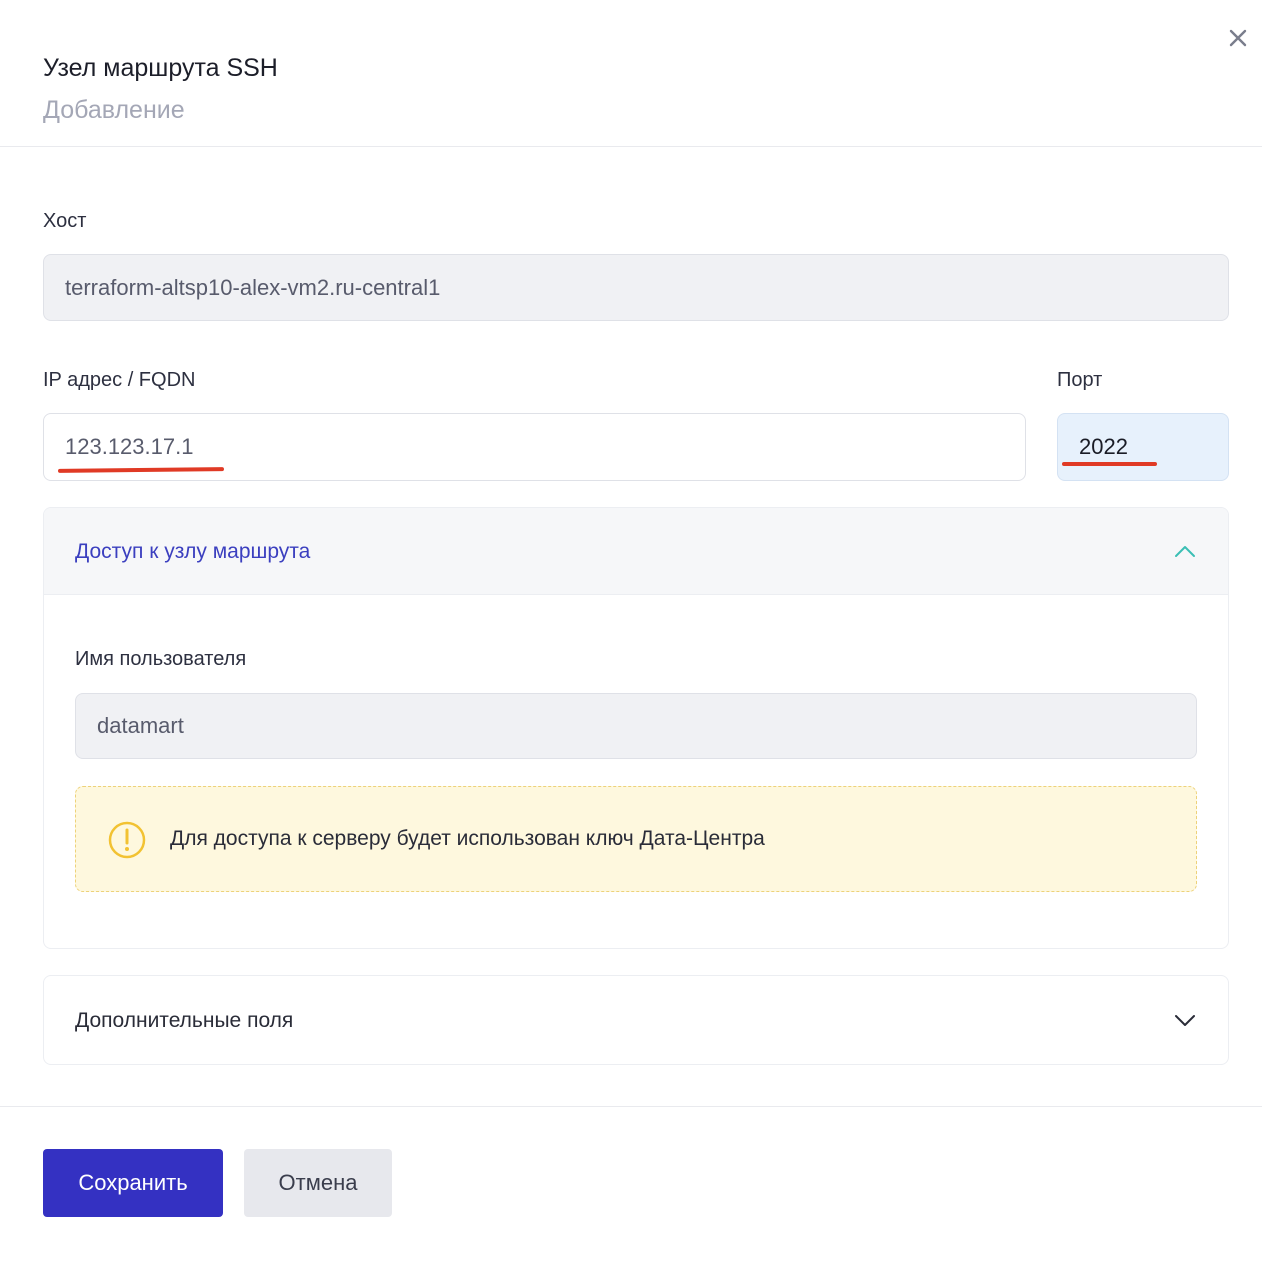  I want to click on dialog-header: Узел маршрута SSH Добавление, so click(631, 73).